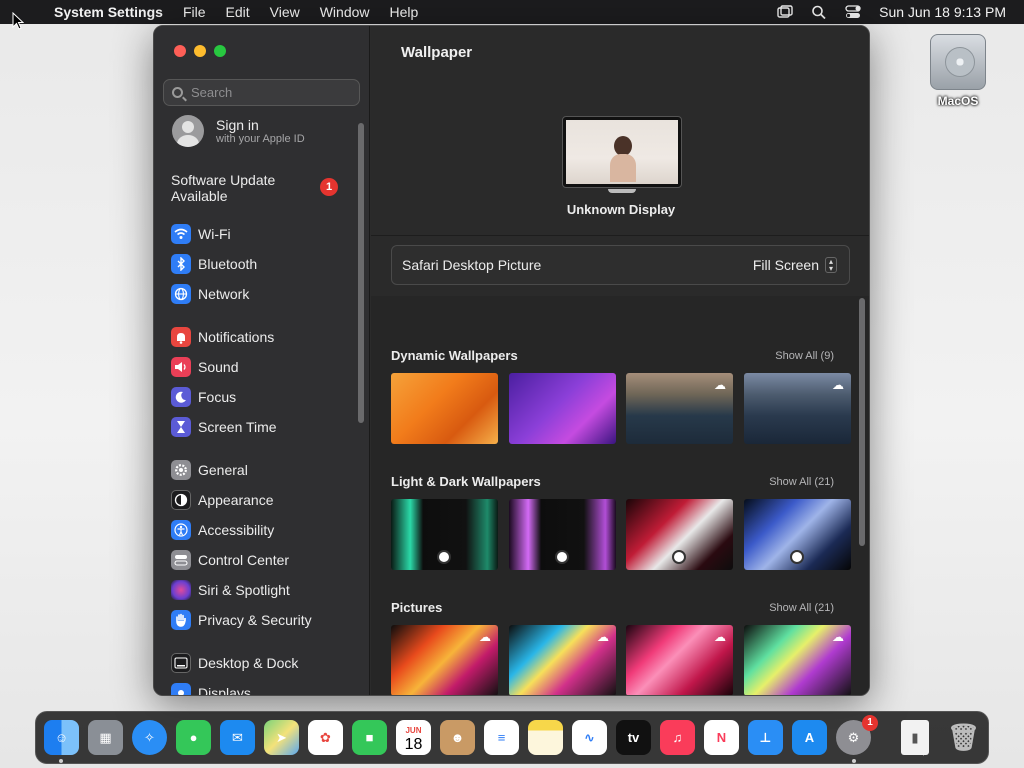  Describe the element at coordinates (255, 620) in the screenshot. I see `sidebar-item-label: Privacy & Security` at that location.